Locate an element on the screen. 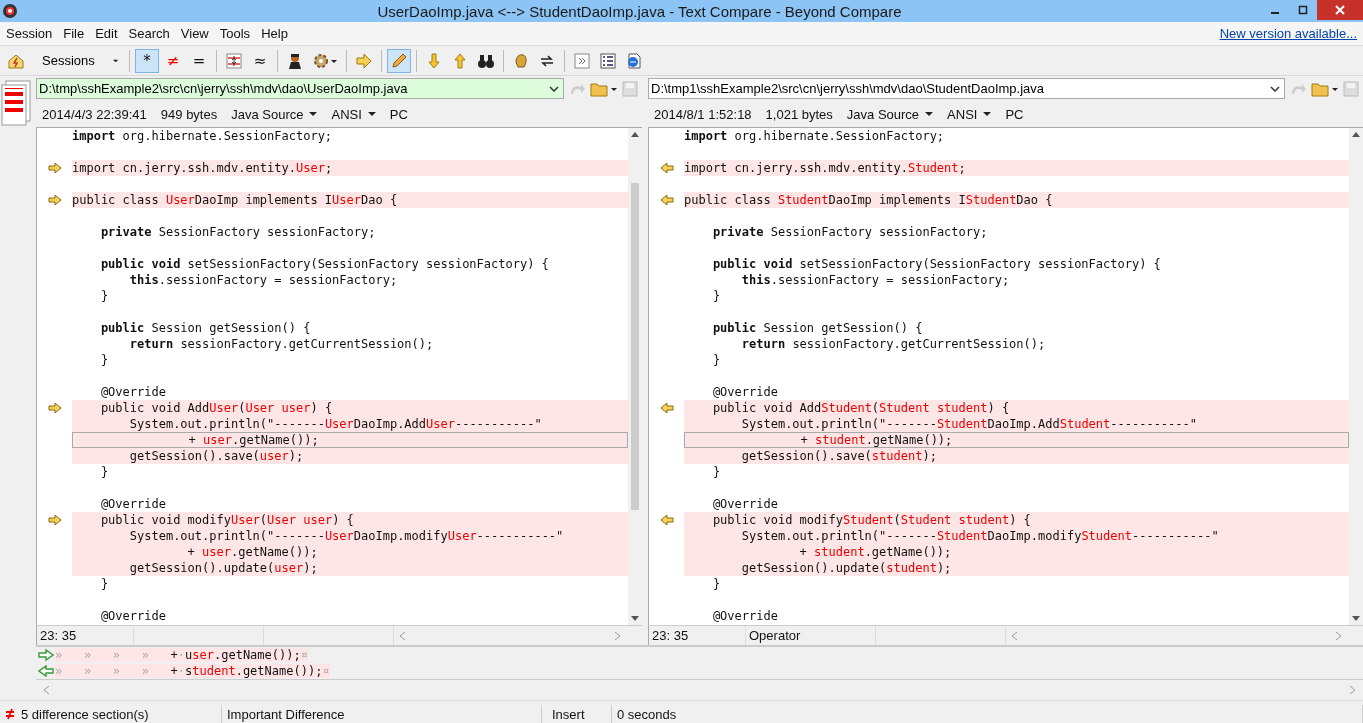  maximize-icon is located at coordinates (1303, 10).